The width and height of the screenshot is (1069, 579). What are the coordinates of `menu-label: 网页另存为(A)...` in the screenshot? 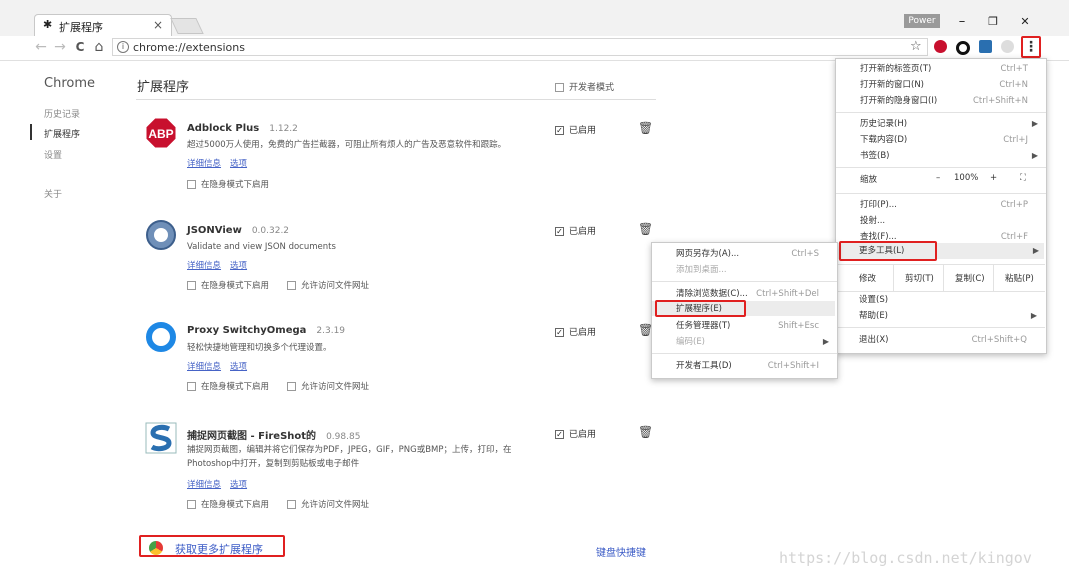 It's located at (708, 254).